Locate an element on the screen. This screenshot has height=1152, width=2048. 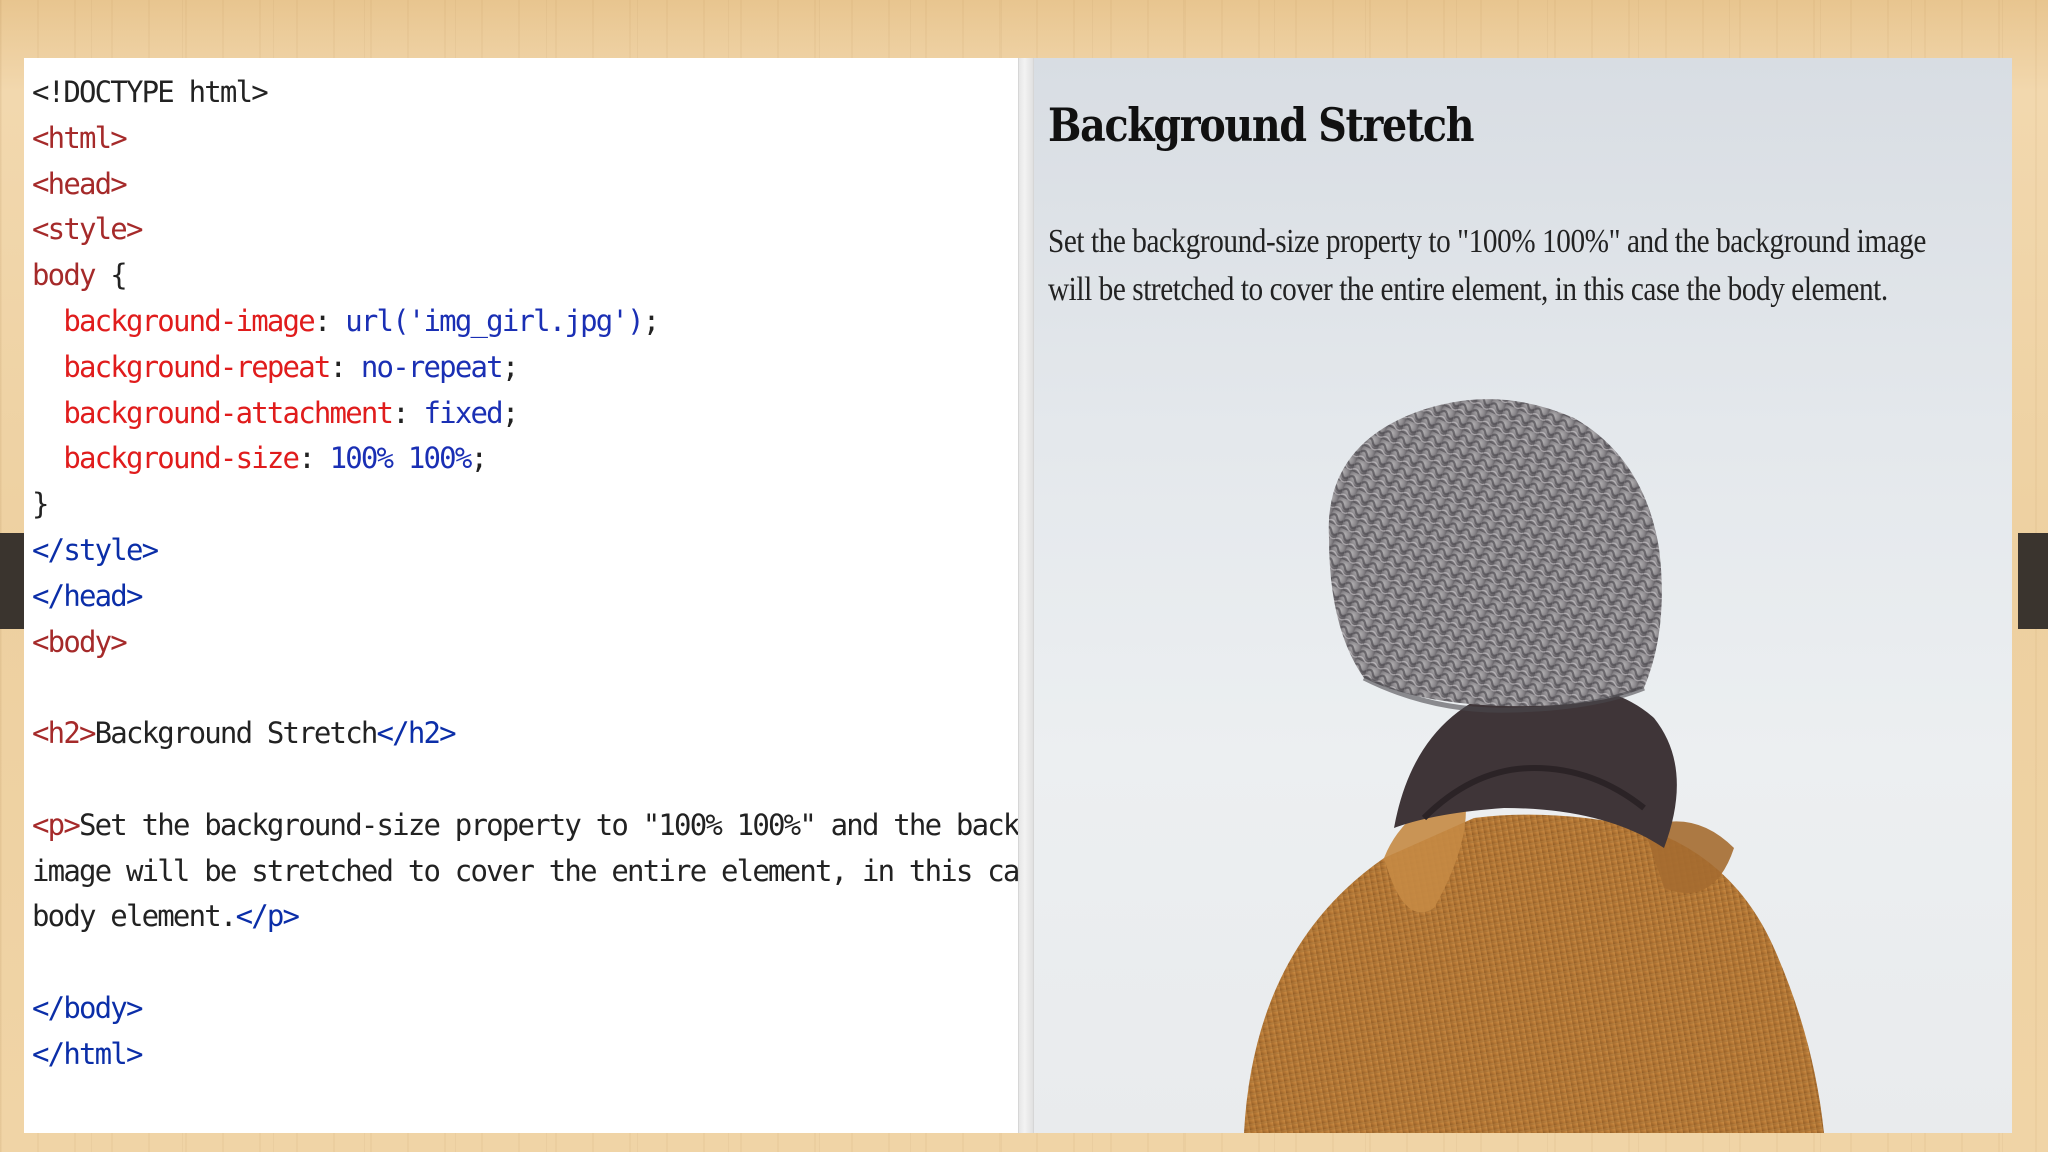
code-line: body element.</p> is located at coordinates (521, 917).